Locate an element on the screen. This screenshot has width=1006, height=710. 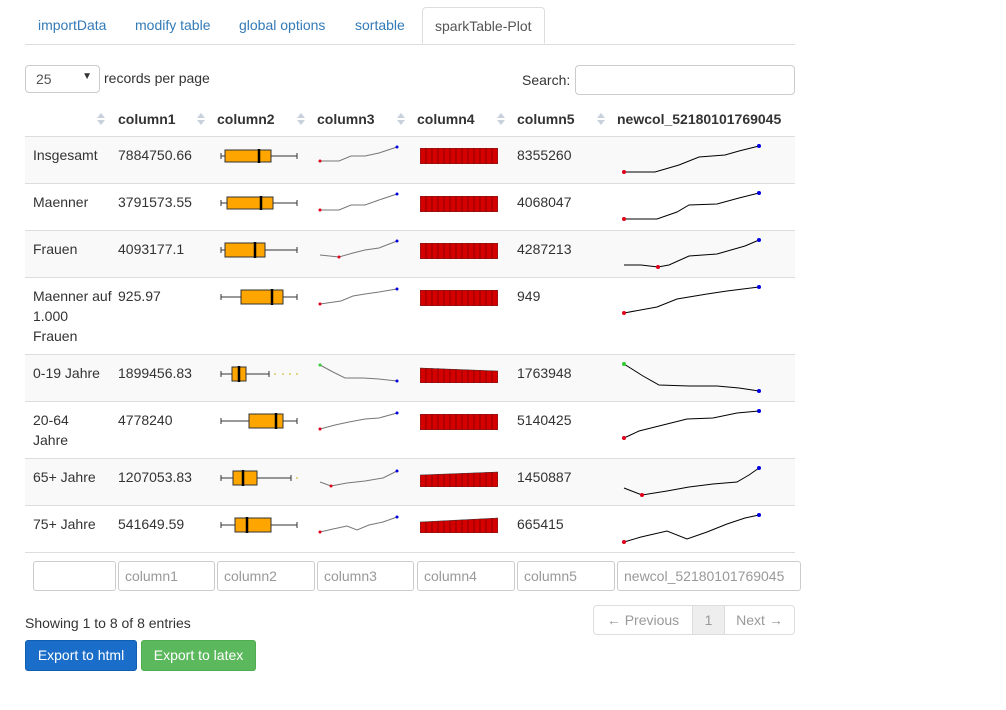
table-info: Showing 1 to 8 of 8 entries is located at coordinates (108, 623).